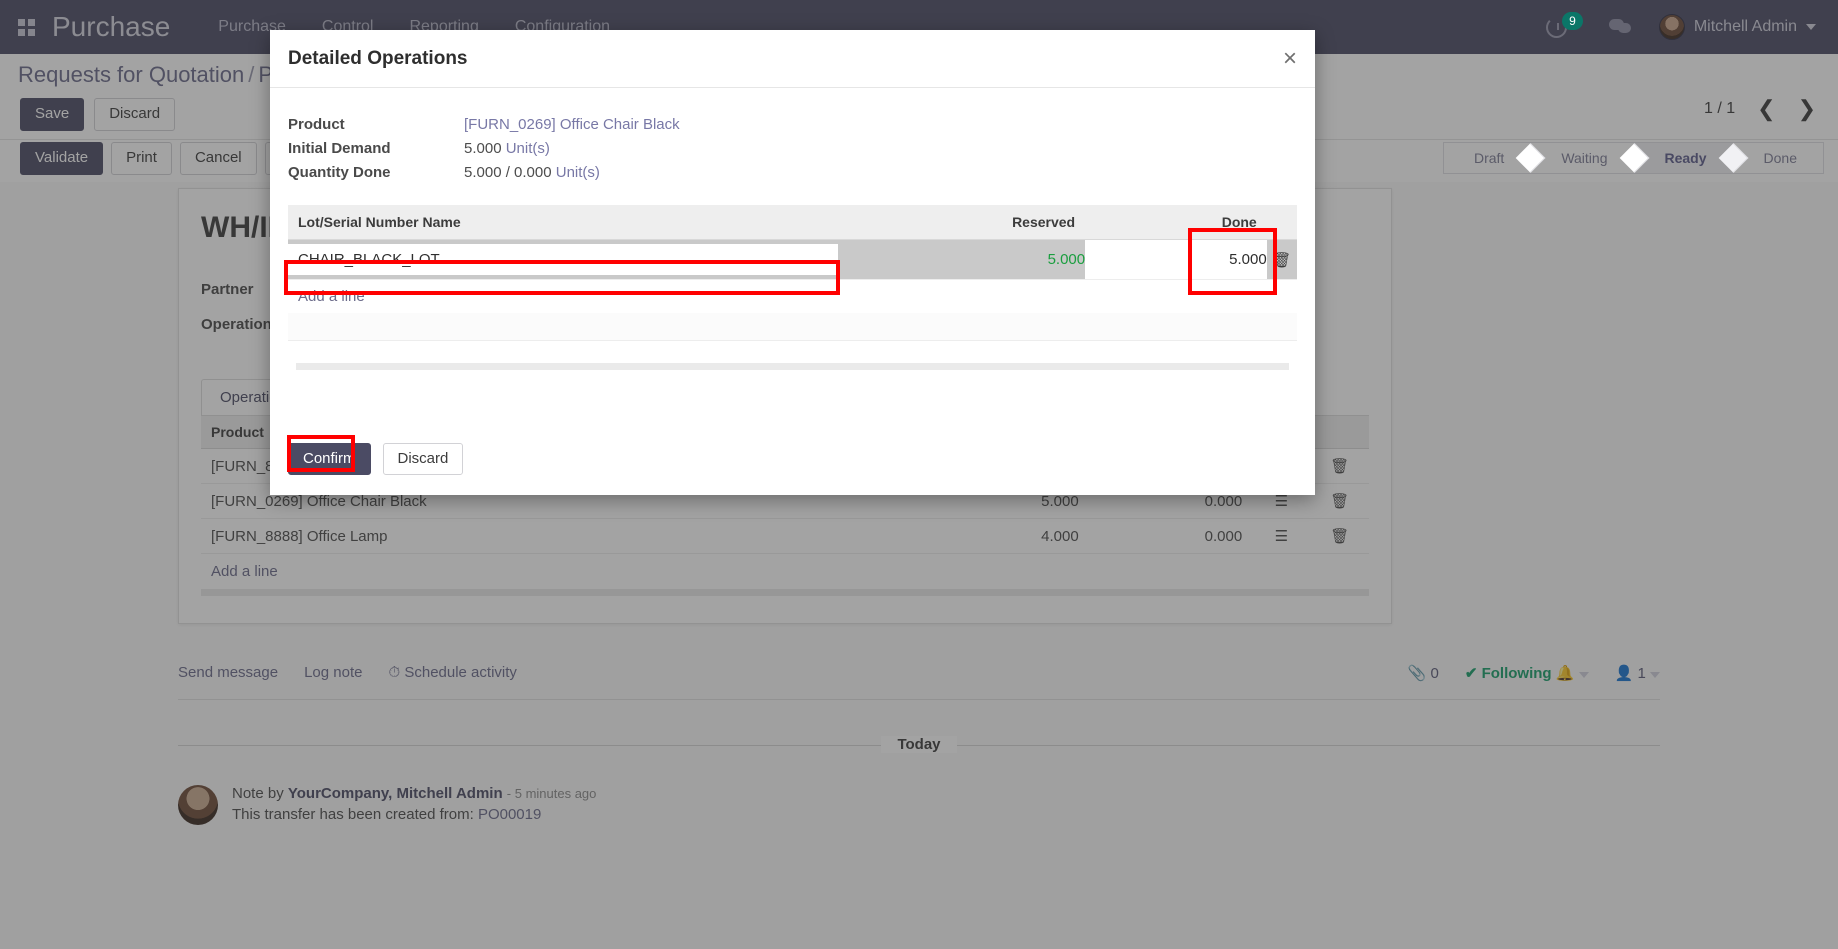  I want to click on col-done: Done, so click(1176, 222).